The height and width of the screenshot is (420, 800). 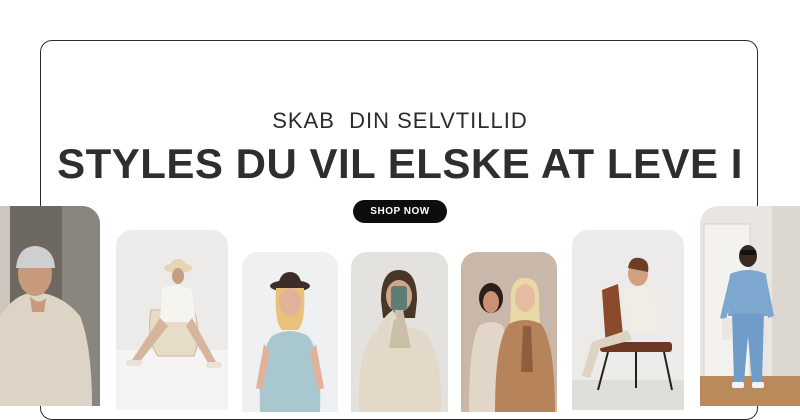 I want to click on banner-headline: STYLES DU VIL ELSKE AT LEVE I, so click(x=400, y=163).